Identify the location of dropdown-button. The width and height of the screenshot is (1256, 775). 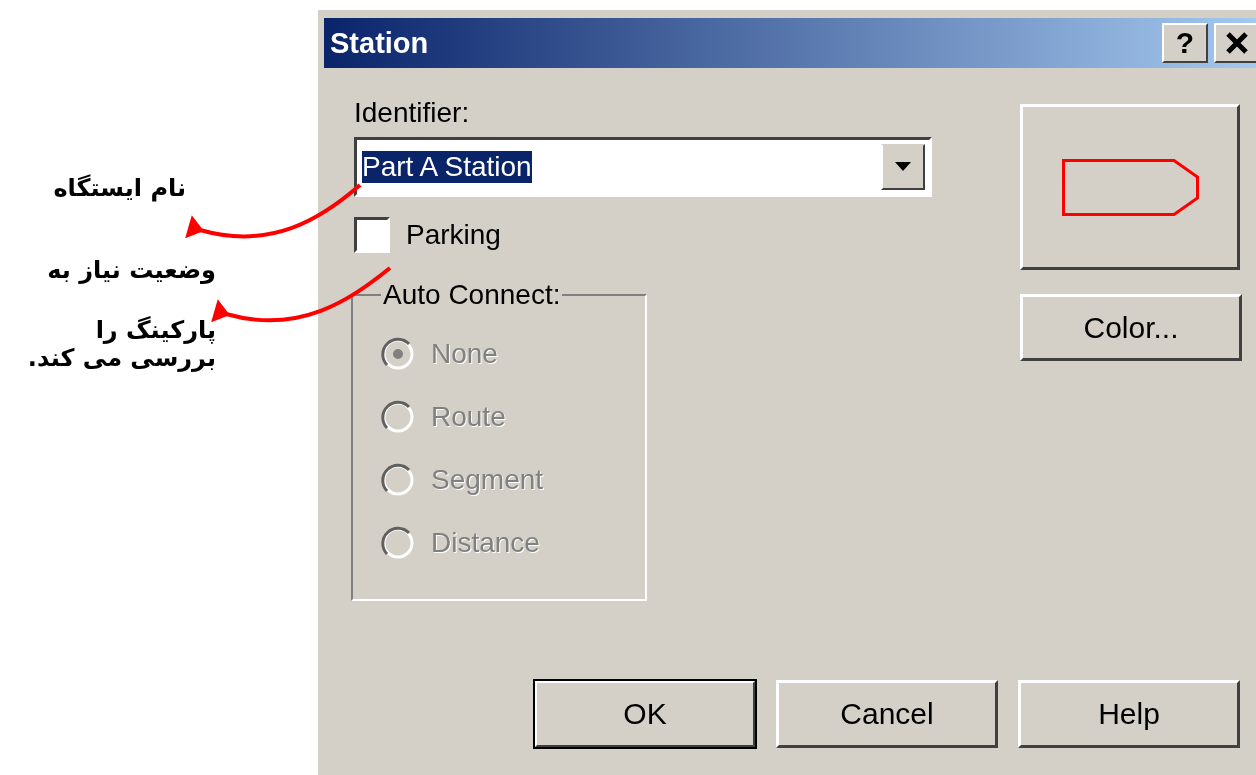
(903, 166).